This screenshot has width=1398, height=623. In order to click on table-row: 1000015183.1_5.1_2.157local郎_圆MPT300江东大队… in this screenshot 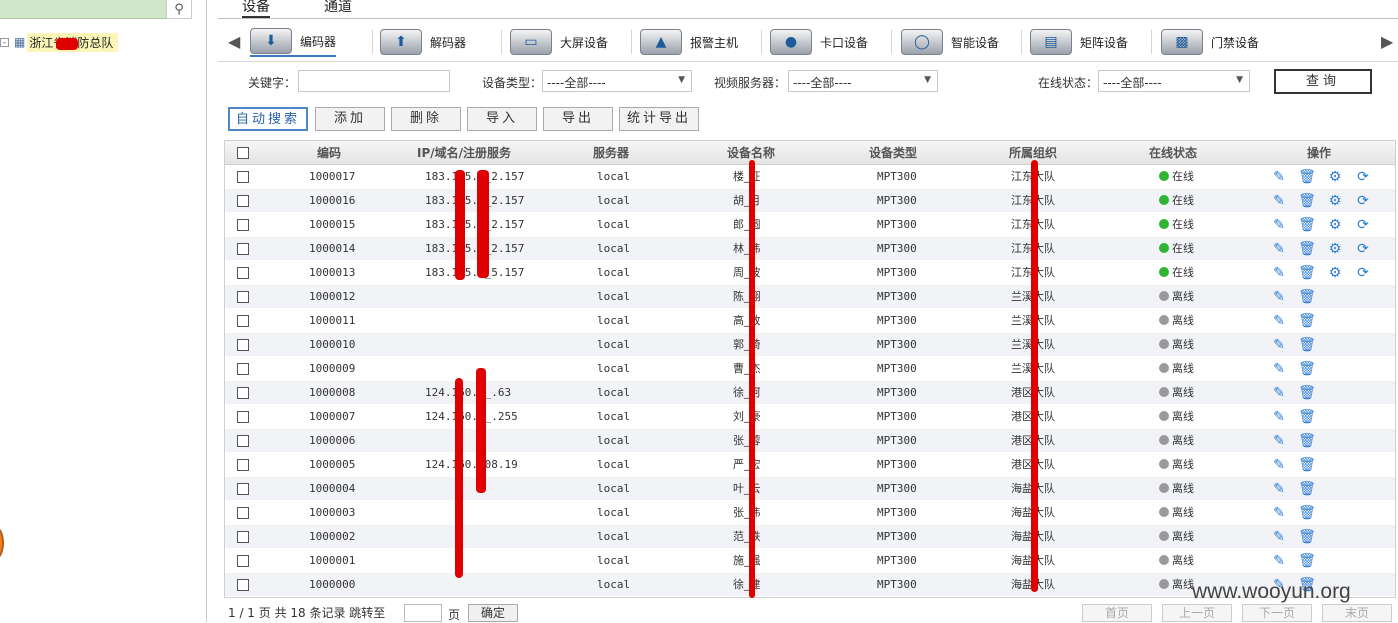, I will do `click(810, 225)`.